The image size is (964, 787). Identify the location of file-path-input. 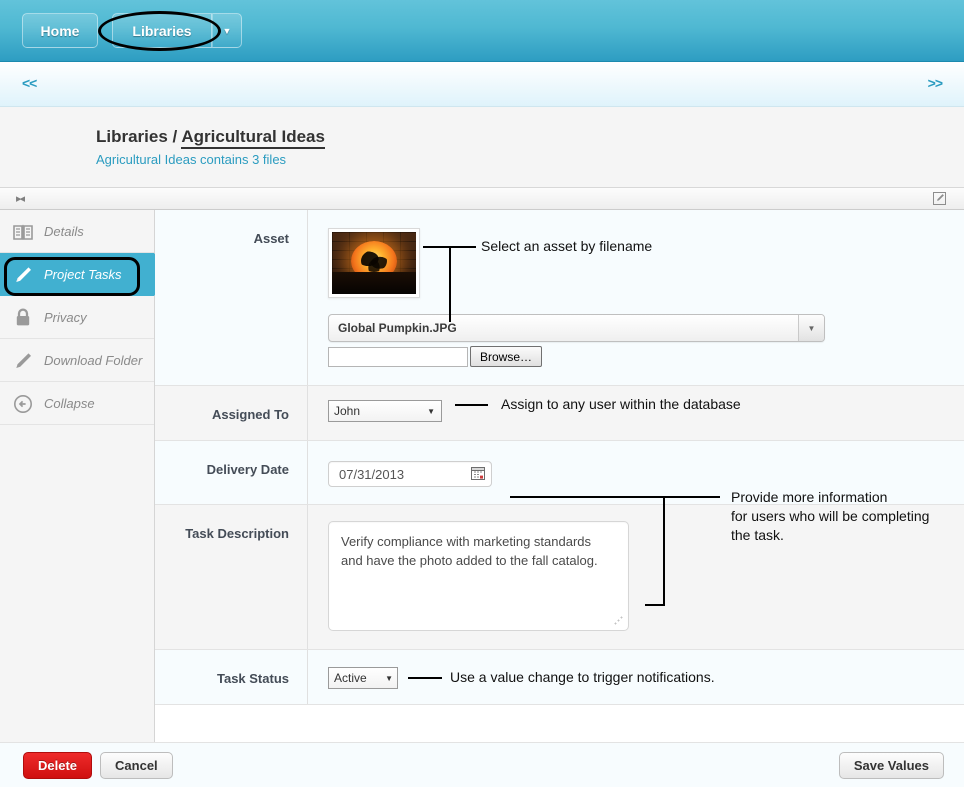
(398, 356).